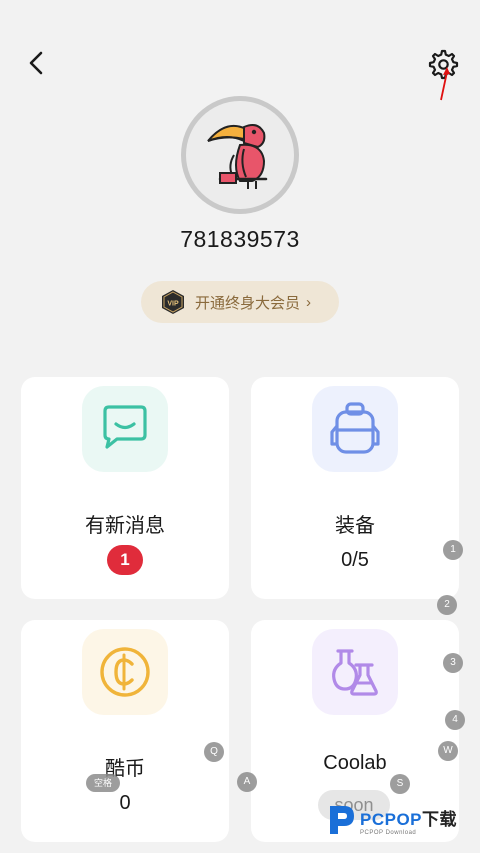 Image resolution: width=480 pixels, height=853 pixels. I want to click on watermark: PCPOP下载 PCPOP Download, so click(391, 820).